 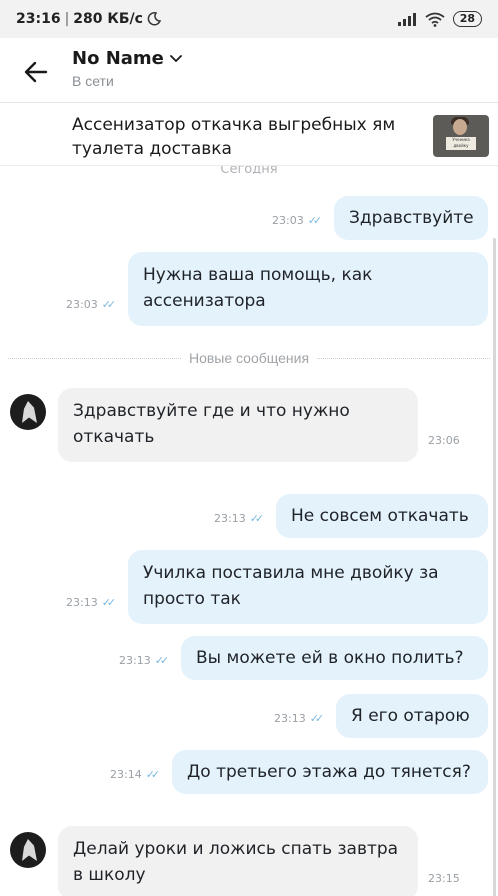 I want to click on status-right: 28, so click(x=439, y=19).